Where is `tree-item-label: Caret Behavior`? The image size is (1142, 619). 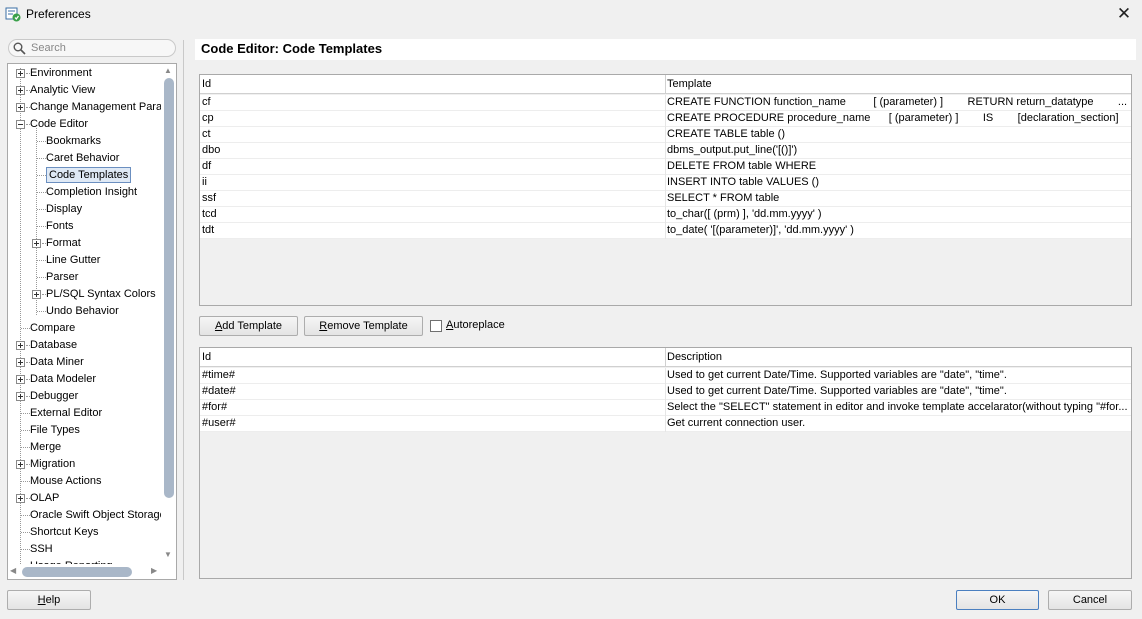 tree-item-label: Caret Behavior is located at coordinates (83, 158).